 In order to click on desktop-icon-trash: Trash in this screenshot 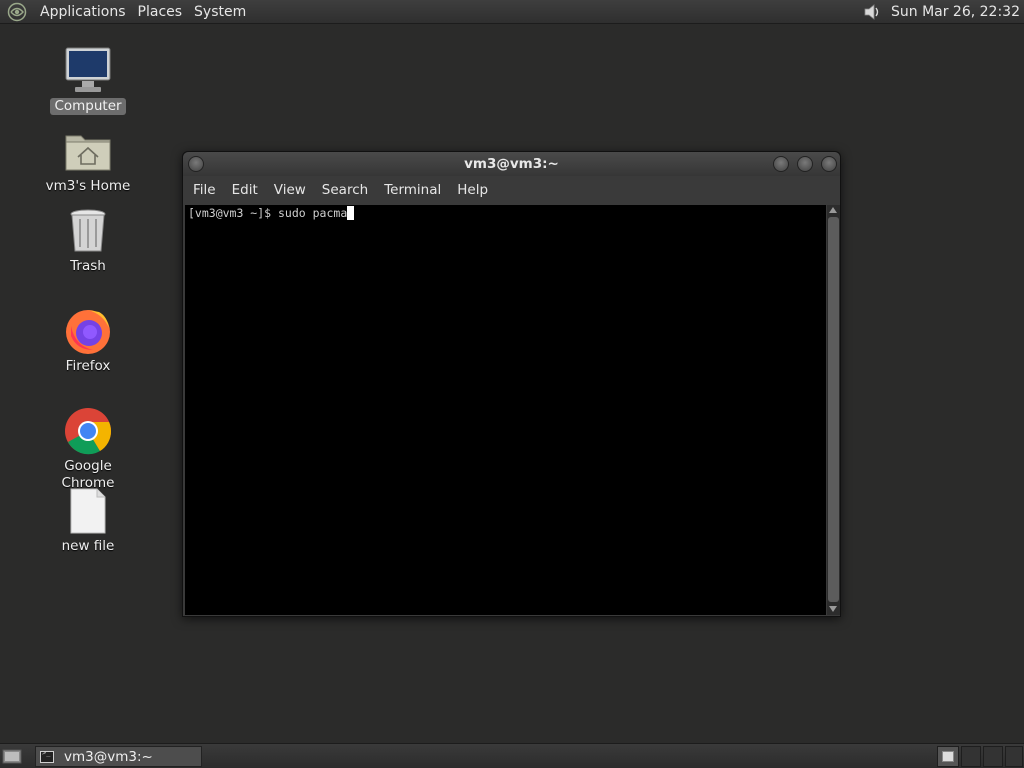, I will do `click(88, 240)`.